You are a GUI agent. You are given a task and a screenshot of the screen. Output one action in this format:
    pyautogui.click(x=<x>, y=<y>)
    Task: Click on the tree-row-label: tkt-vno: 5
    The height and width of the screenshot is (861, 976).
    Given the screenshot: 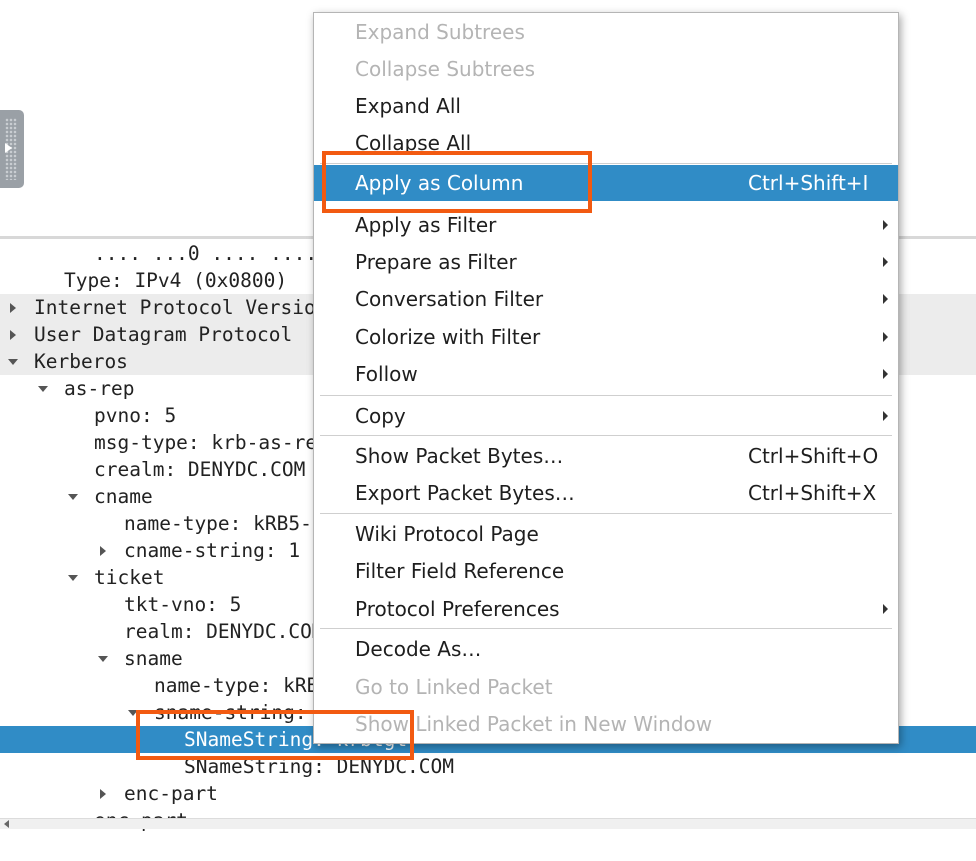 What is the action you would take?
    pyautogui.click(x=183, y=604)
    